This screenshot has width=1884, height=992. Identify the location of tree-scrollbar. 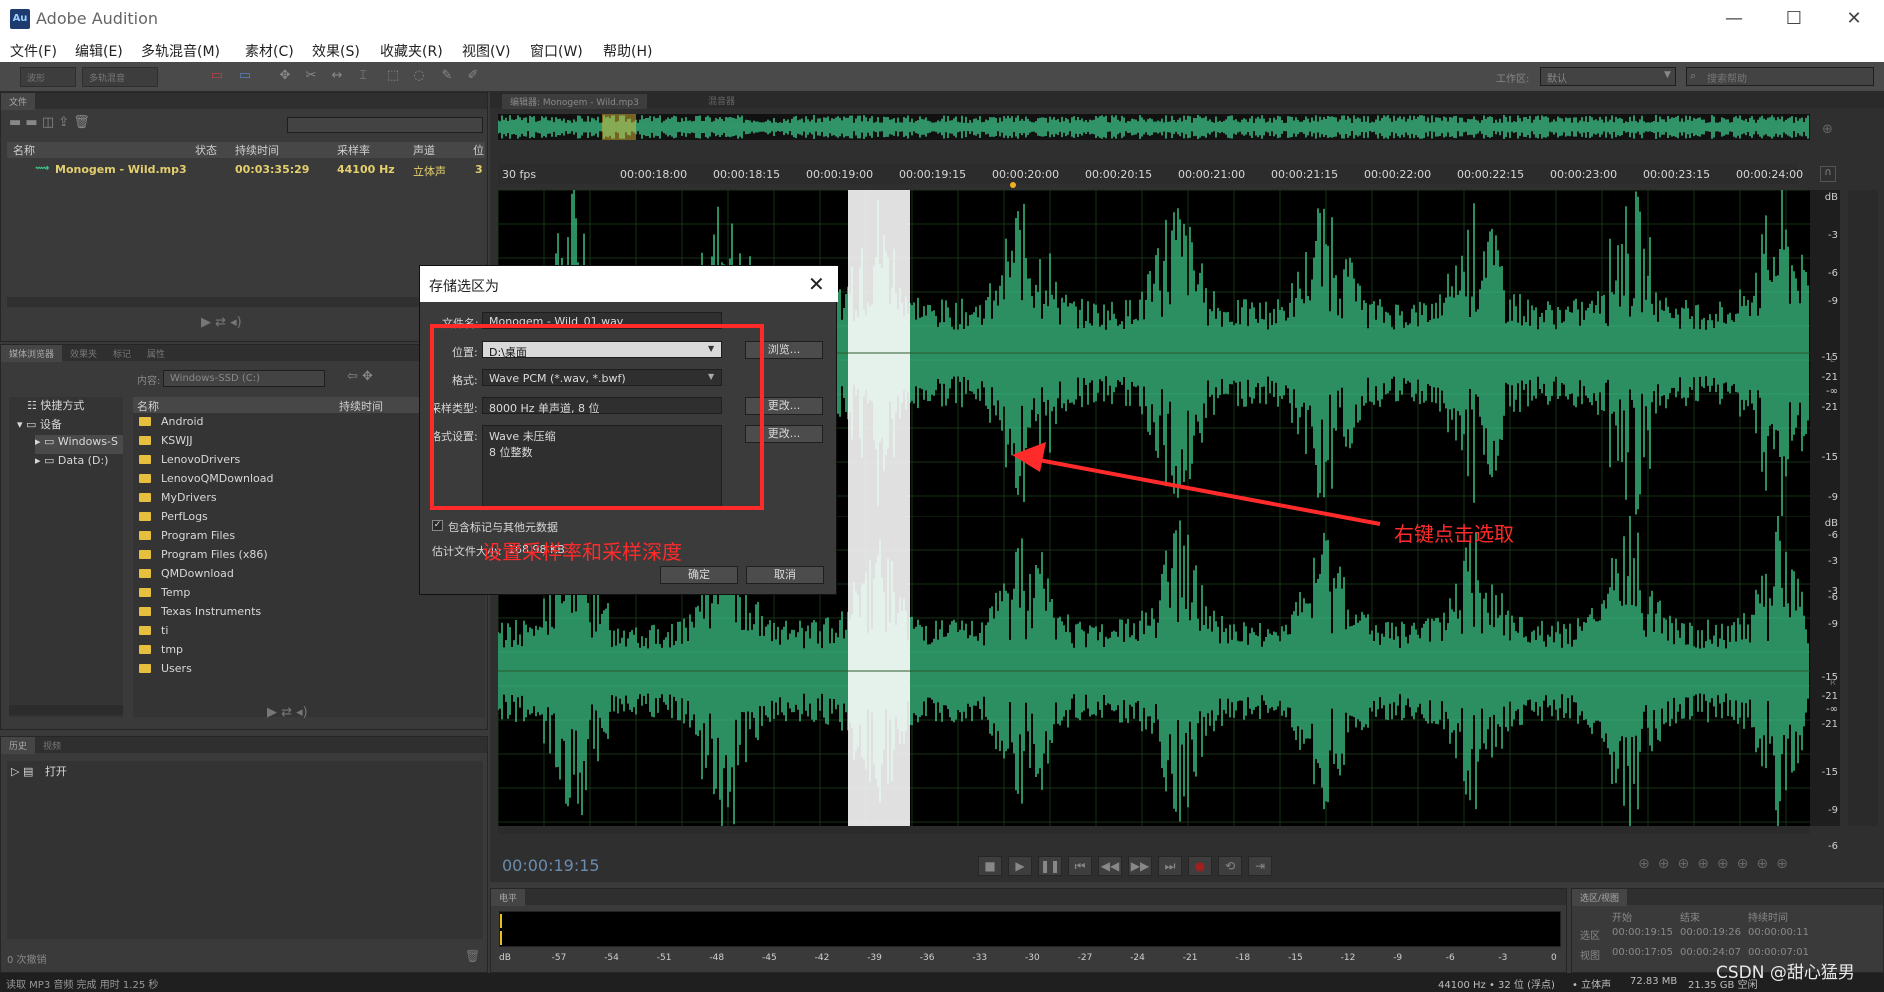
(66, 710).